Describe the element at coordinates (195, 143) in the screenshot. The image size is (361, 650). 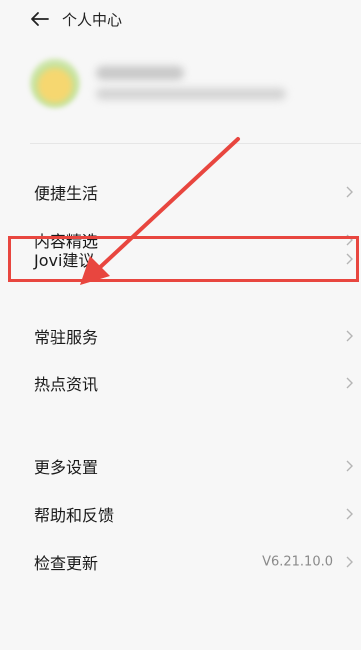
I see `divider` at that location.